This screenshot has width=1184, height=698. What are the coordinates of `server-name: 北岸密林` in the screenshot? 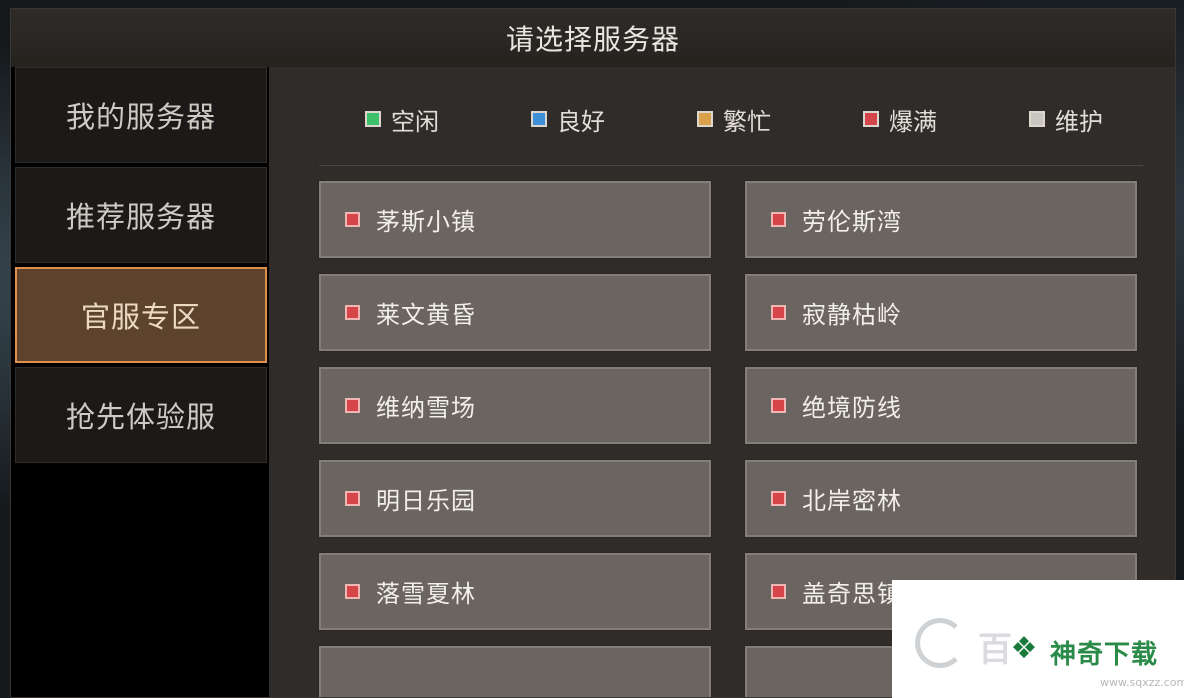 It's located at (852, 501).